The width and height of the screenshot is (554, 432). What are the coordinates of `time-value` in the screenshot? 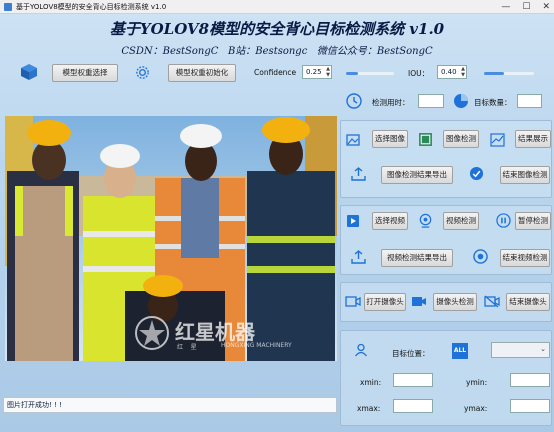 It's located at (431, 101).